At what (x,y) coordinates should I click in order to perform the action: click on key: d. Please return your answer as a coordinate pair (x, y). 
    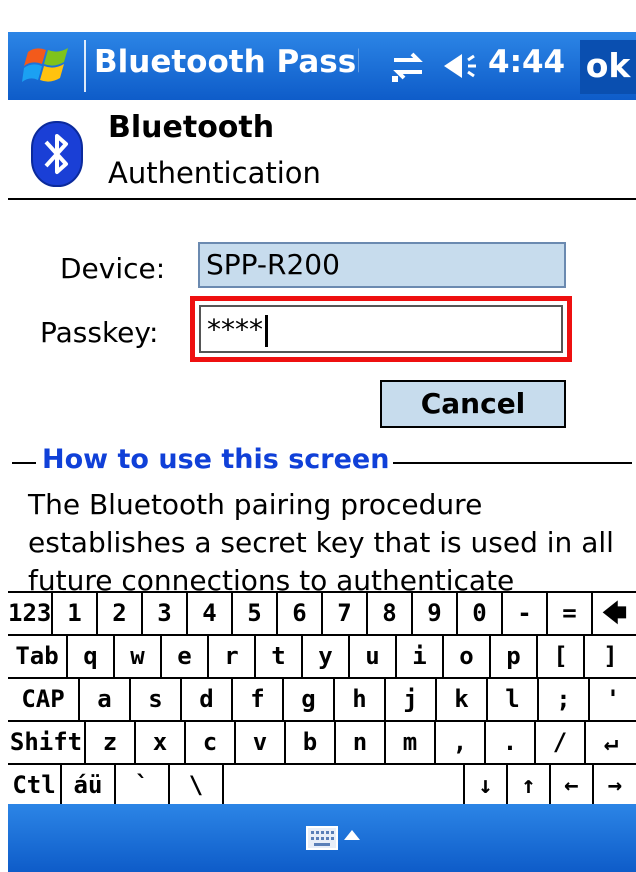
    Looking at the image, I should click on (207, 699).